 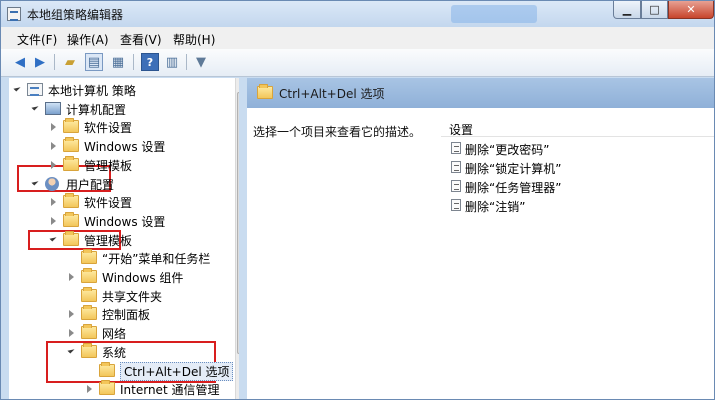 What do you see at coordinates (126, 315) in the screenshot?
I see `tree-node-label: 控制面板` at bounding box center [126, 315].